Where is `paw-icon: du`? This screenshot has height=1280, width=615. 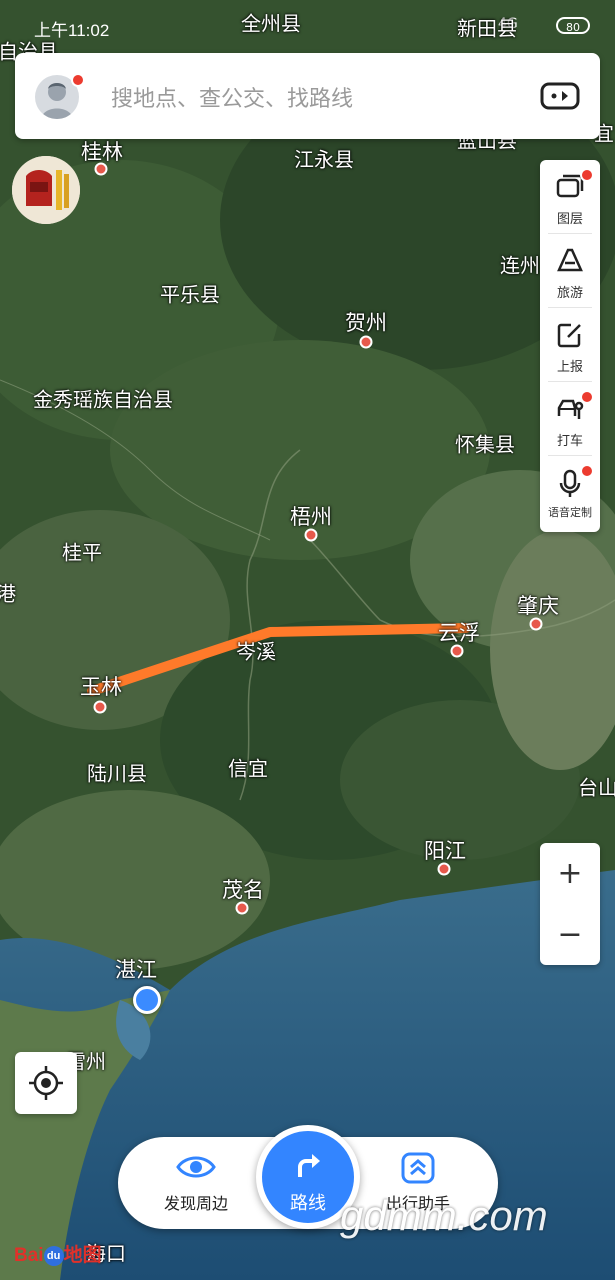 paw-icon: du is located at coordinates (53, 1255).